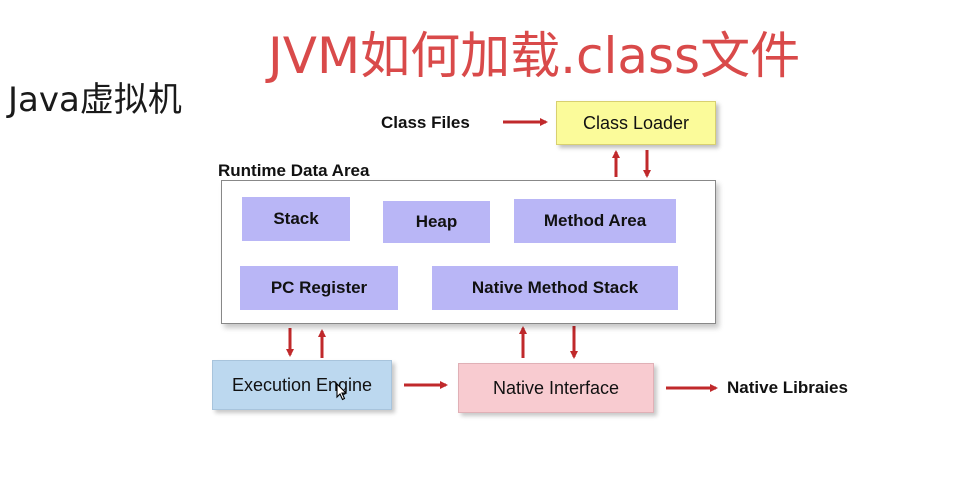 The height and width of the screenshot is (486, 967). What do you see at coordinates (425, 122) in the screenshot?
I see `class-files-label: Class Files` at bounding box center [425, 122].